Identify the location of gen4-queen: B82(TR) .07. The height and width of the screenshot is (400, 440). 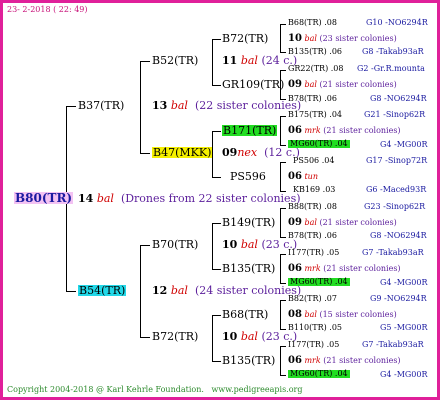
(312, 299).